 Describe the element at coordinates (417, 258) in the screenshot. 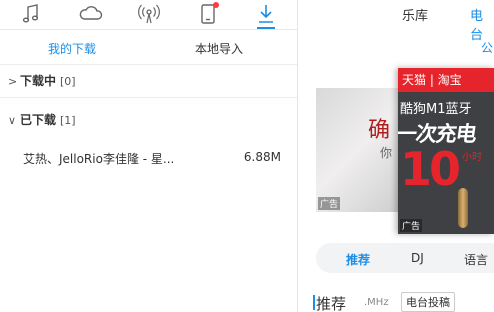

I see `pill-dj: DJ` at that location.